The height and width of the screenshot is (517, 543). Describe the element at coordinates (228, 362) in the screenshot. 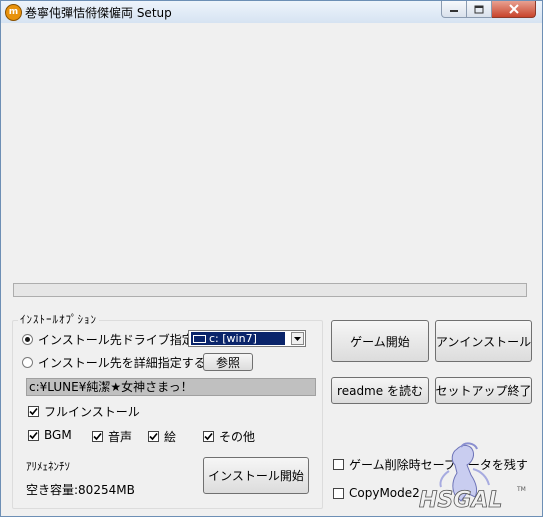

I see `browse-button: 参照` at that location.